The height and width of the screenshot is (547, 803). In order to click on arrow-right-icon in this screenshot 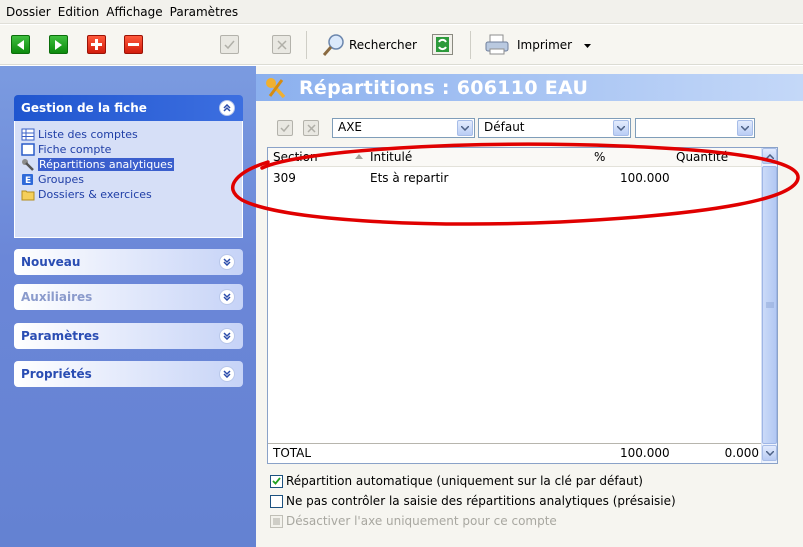, I will do `click(58, 44)`.